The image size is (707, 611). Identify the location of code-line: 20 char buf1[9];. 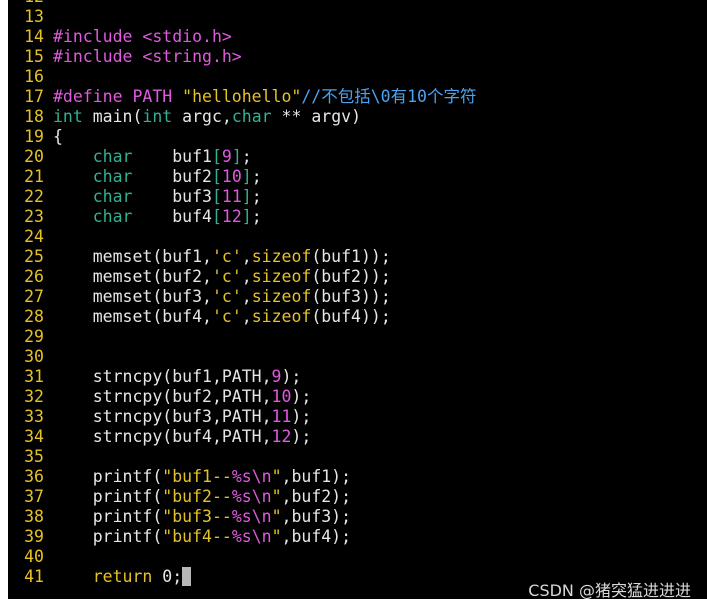
(357, 157).